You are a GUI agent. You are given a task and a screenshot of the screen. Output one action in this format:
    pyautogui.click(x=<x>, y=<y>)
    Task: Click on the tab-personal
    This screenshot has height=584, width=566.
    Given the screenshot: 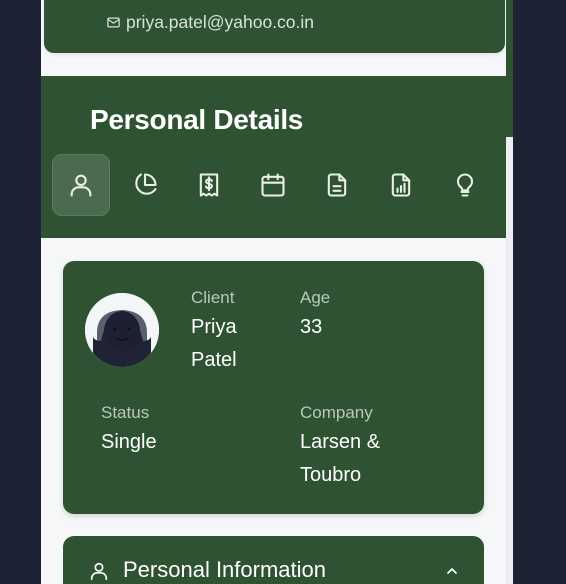 What is the action you would take?
    pyautogui.click(x=81, y=185)
    